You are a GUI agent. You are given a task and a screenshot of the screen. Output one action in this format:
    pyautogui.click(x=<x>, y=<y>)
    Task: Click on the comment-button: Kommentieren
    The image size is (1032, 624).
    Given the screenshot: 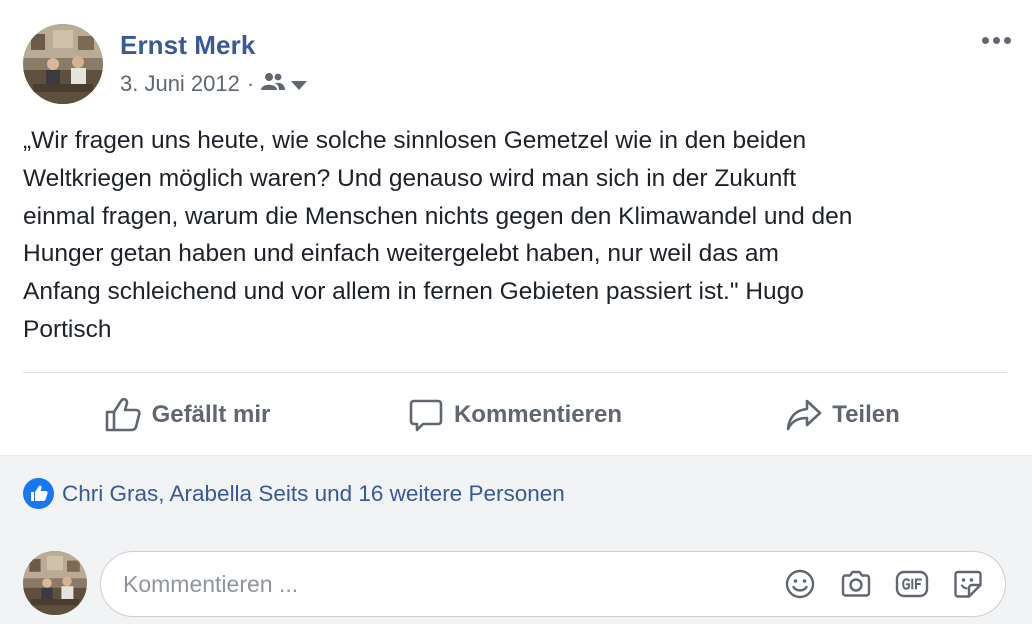 What is the action you would take?
    pyautogui.click(x=515, y=415)
    